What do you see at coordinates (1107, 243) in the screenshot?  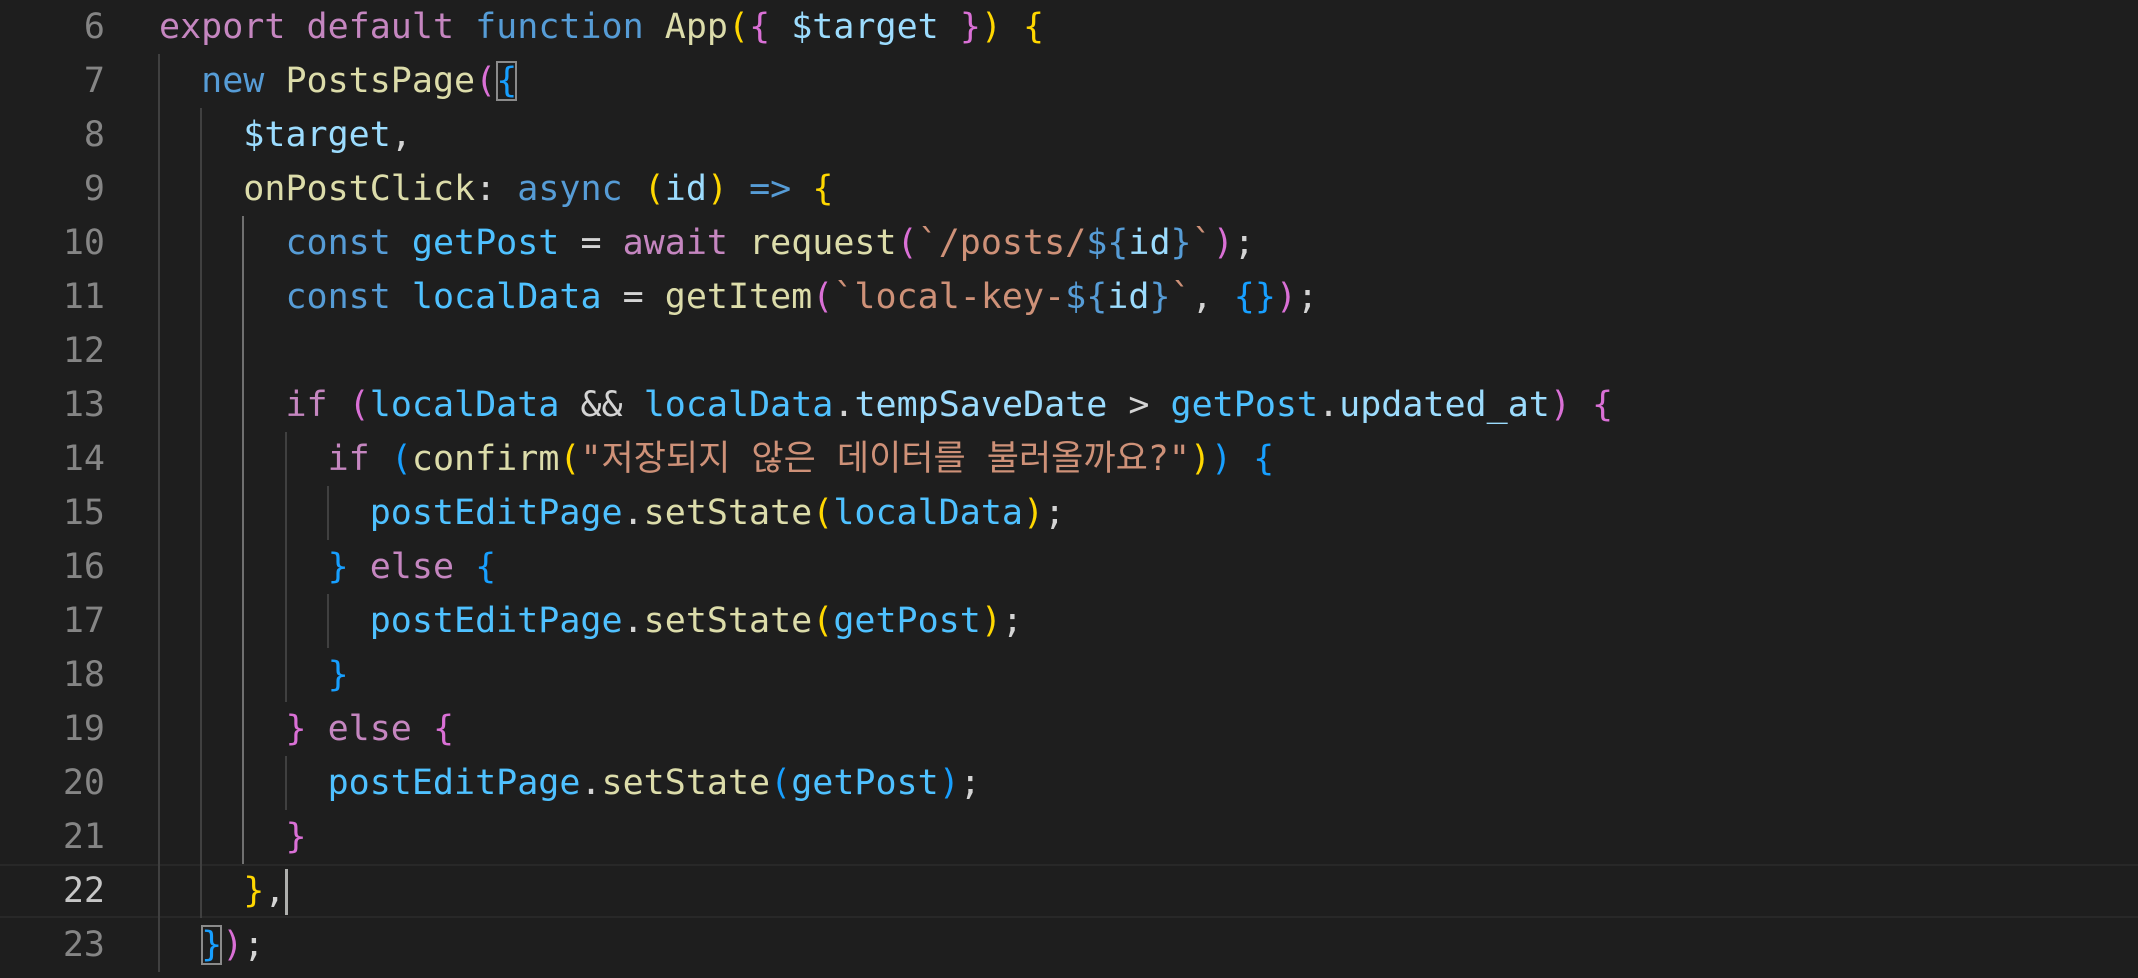 I see `code-token: ${` at bounding box center [1107, 243].